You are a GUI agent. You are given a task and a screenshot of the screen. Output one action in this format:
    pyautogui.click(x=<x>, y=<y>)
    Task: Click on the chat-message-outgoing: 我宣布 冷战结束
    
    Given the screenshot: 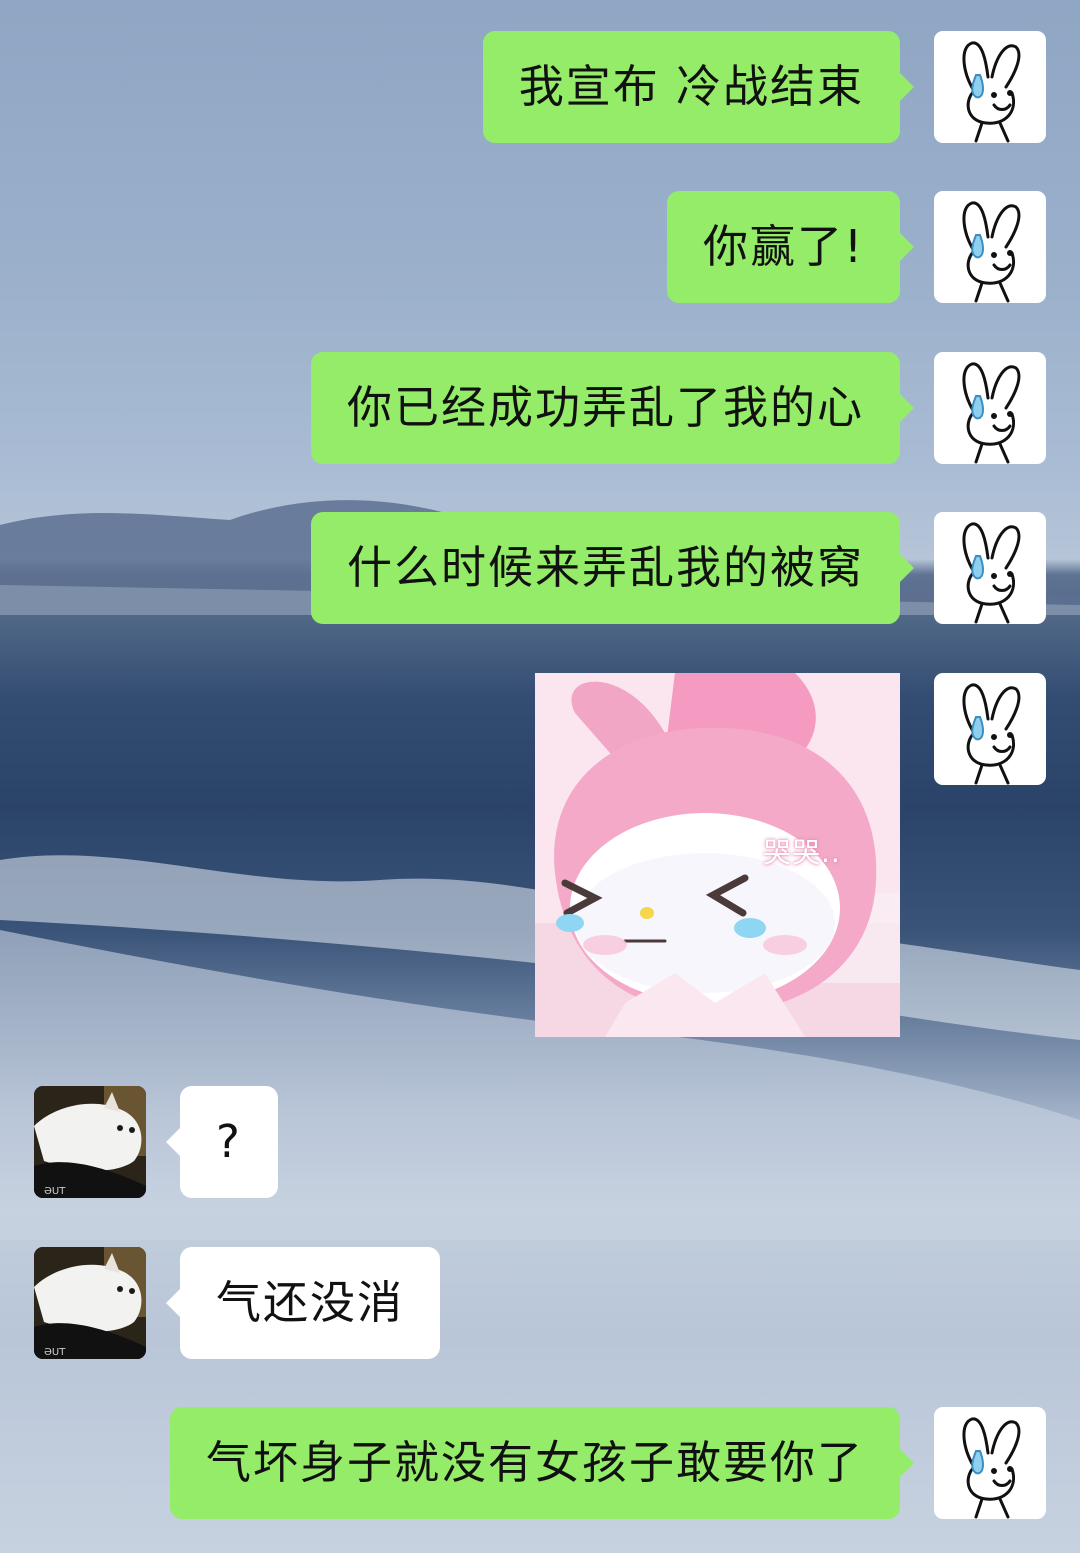 What is the action you would take?
    pyautogui.click(x=540, y=87)
    